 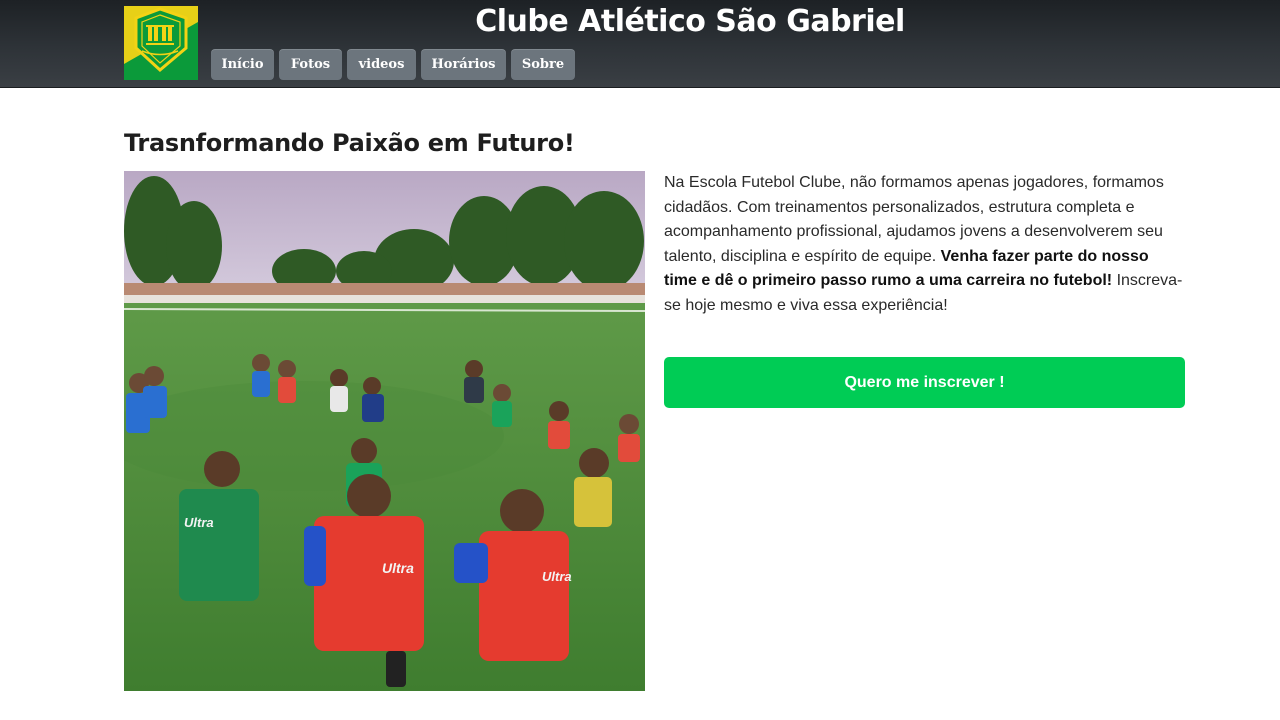 I want to click on nav-inicio: Início, so click(x=242, y=64).